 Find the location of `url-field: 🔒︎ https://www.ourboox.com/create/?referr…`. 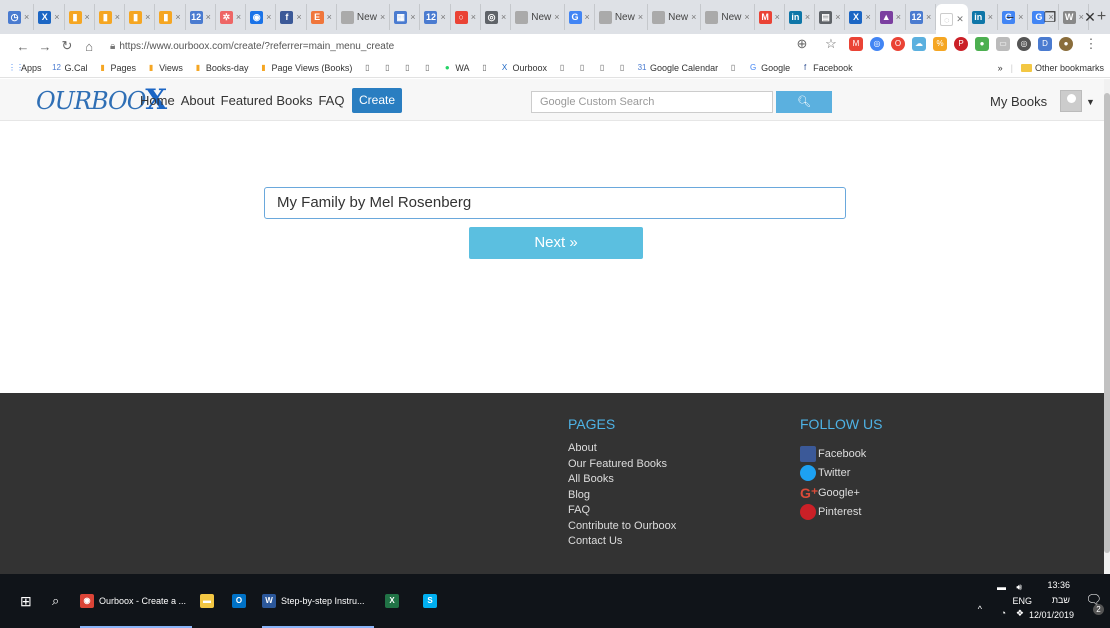

url-field: 🔒︎ https://www.ourboox.com/create/?referr… is located at coordinates (252, 46).